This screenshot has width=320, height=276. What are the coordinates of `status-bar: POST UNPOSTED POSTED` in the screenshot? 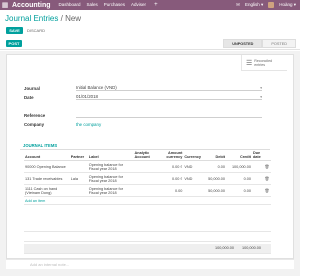 It's located at (150, 44).